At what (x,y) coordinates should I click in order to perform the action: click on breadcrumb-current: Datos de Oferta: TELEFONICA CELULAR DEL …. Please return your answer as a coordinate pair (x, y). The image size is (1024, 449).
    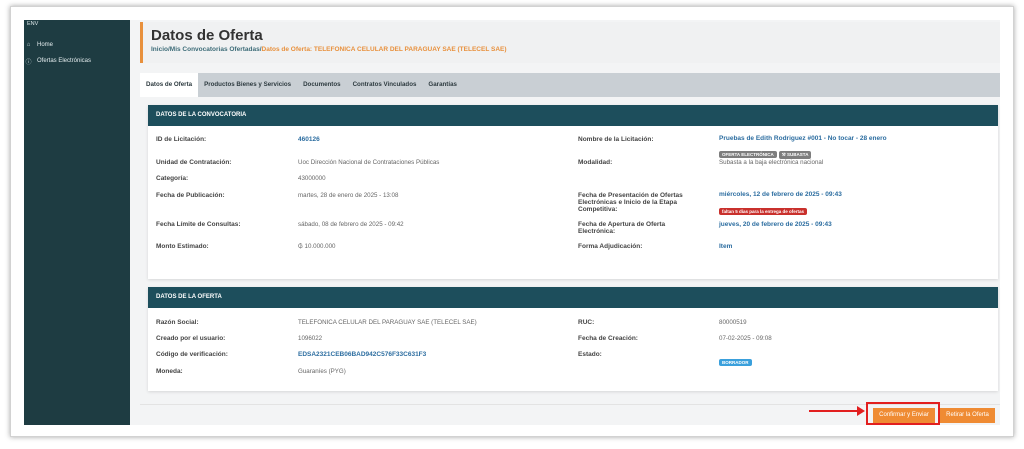
    Looking at the image, I should click on (384, 49).